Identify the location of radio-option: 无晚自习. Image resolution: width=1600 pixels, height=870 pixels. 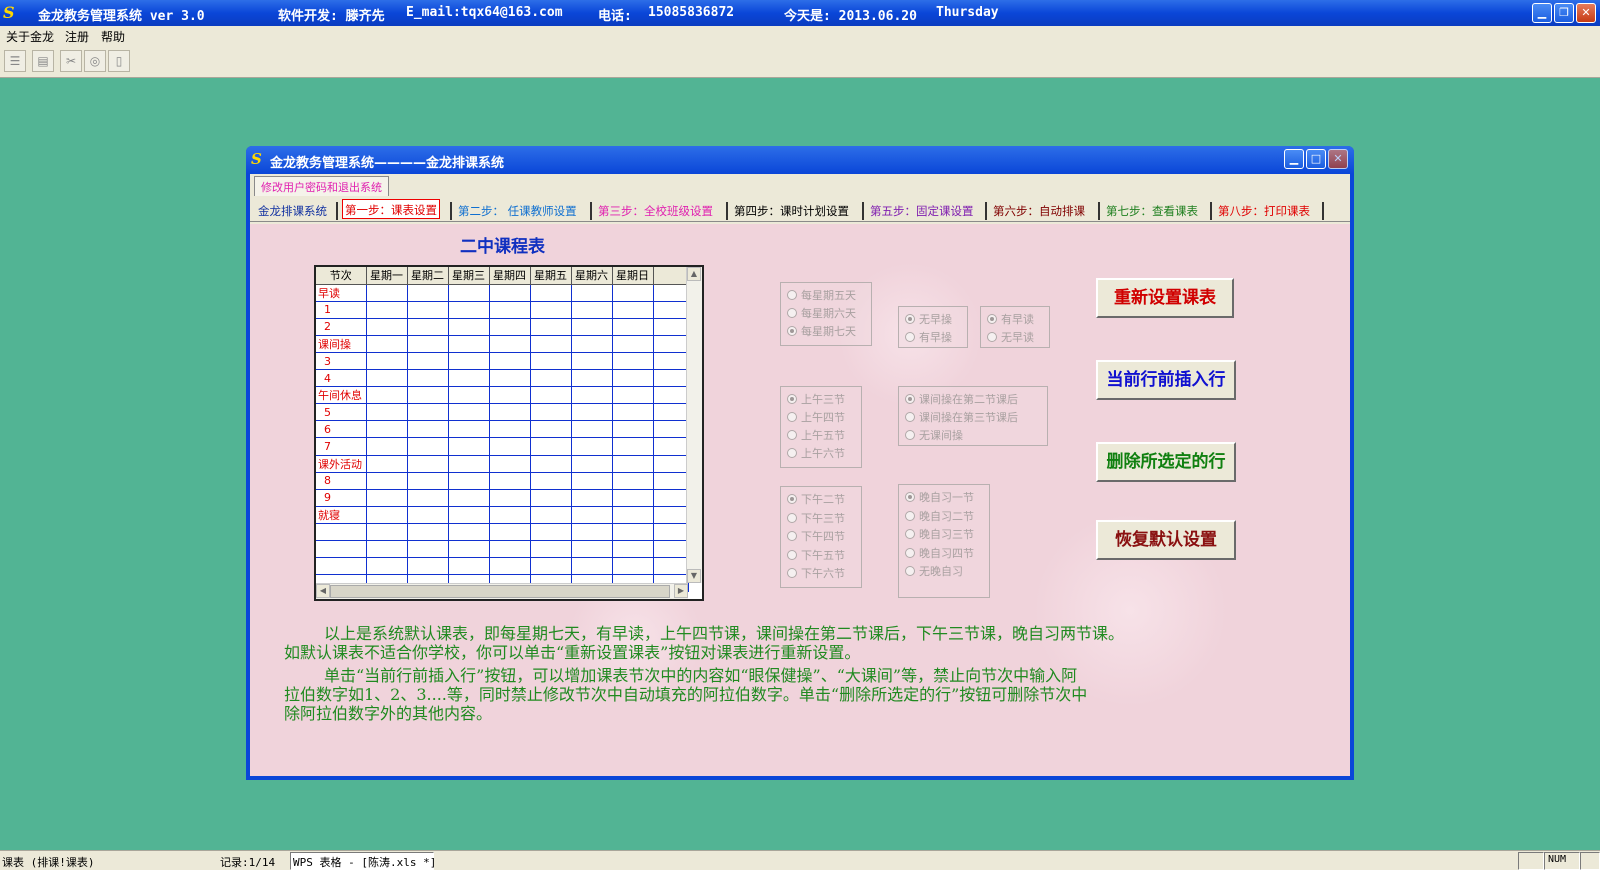
(934, 571).